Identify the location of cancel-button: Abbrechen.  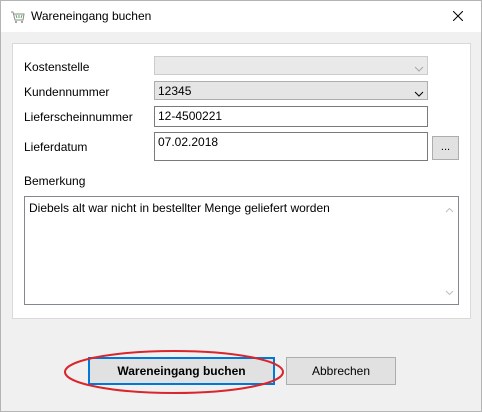
(341, 371).